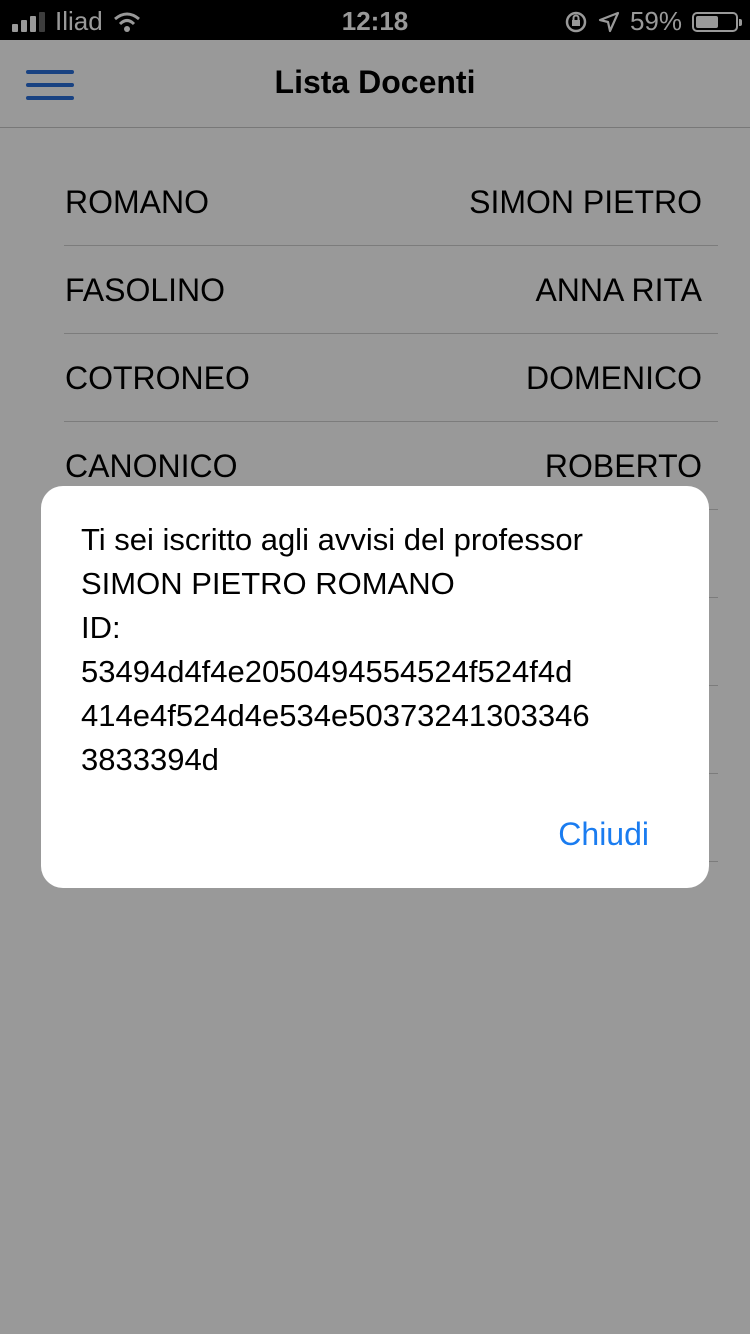  Describe the element at coordinates (603, 834) in the screenshot. I see `close-button: Chiudi` at that location.